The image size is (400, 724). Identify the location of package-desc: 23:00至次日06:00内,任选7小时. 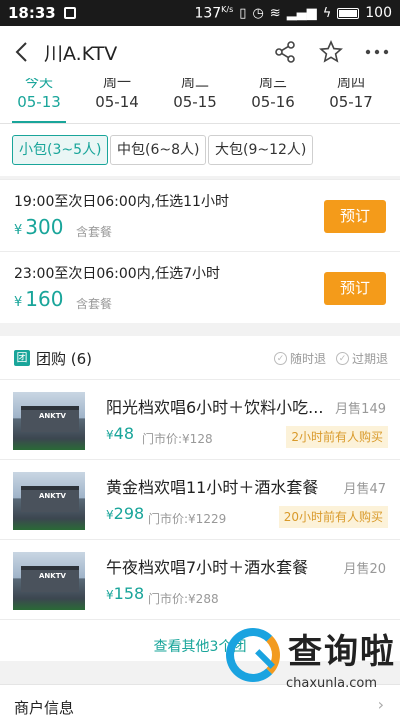
(117, 274).